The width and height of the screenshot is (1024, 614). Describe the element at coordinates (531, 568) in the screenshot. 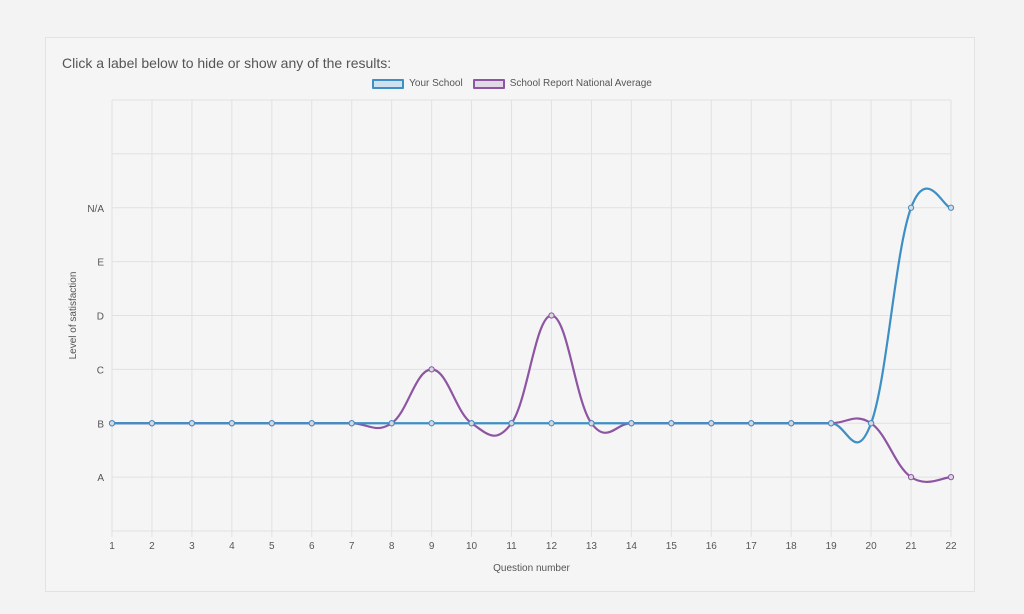

I see `x-axis-title: Question number` at that location.